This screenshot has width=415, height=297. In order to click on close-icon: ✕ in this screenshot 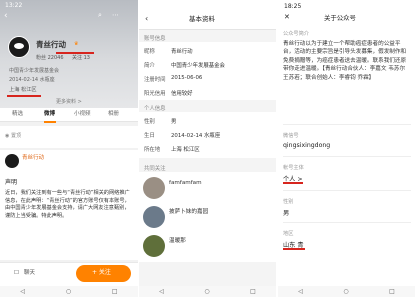, I will do `click(287, 17)`.